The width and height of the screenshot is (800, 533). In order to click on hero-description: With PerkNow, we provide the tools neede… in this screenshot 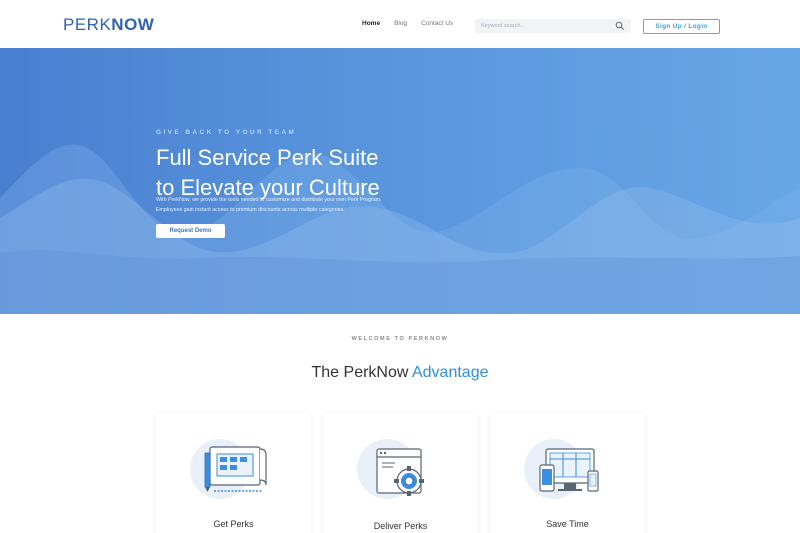, I will do `click(269, 205)`.